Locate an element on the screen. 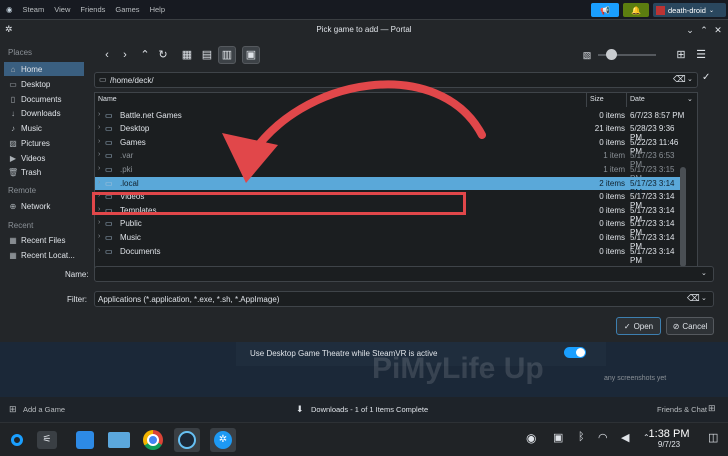  close-icon: ✕ is located at coordinates (718, 30).